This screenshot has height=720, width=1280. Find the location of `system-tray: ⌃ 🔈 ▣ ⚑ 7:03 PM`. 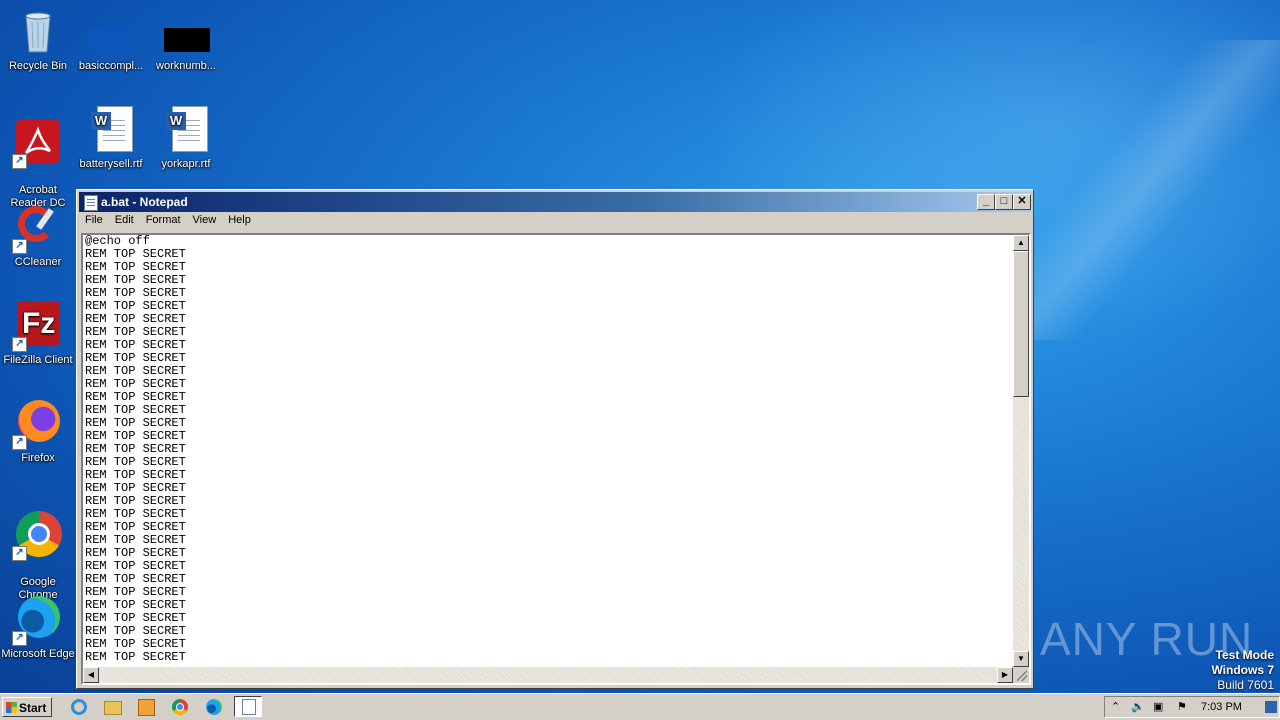

system-tray: ⌃ 🔈 ▣ ⚑ 7:03 PM is located at coordinates (1192, 707).